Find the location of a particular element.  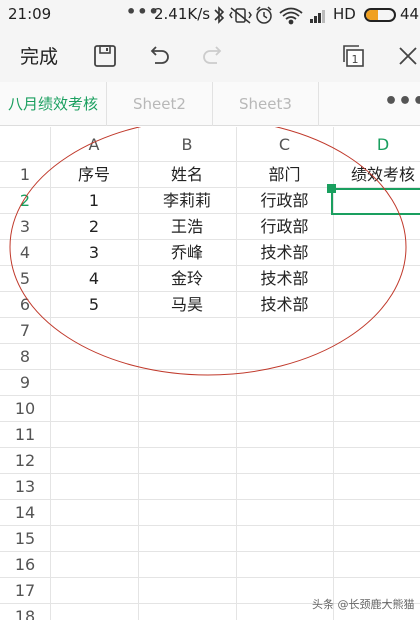

row-header: 14 is located at coordinates (25, 513).